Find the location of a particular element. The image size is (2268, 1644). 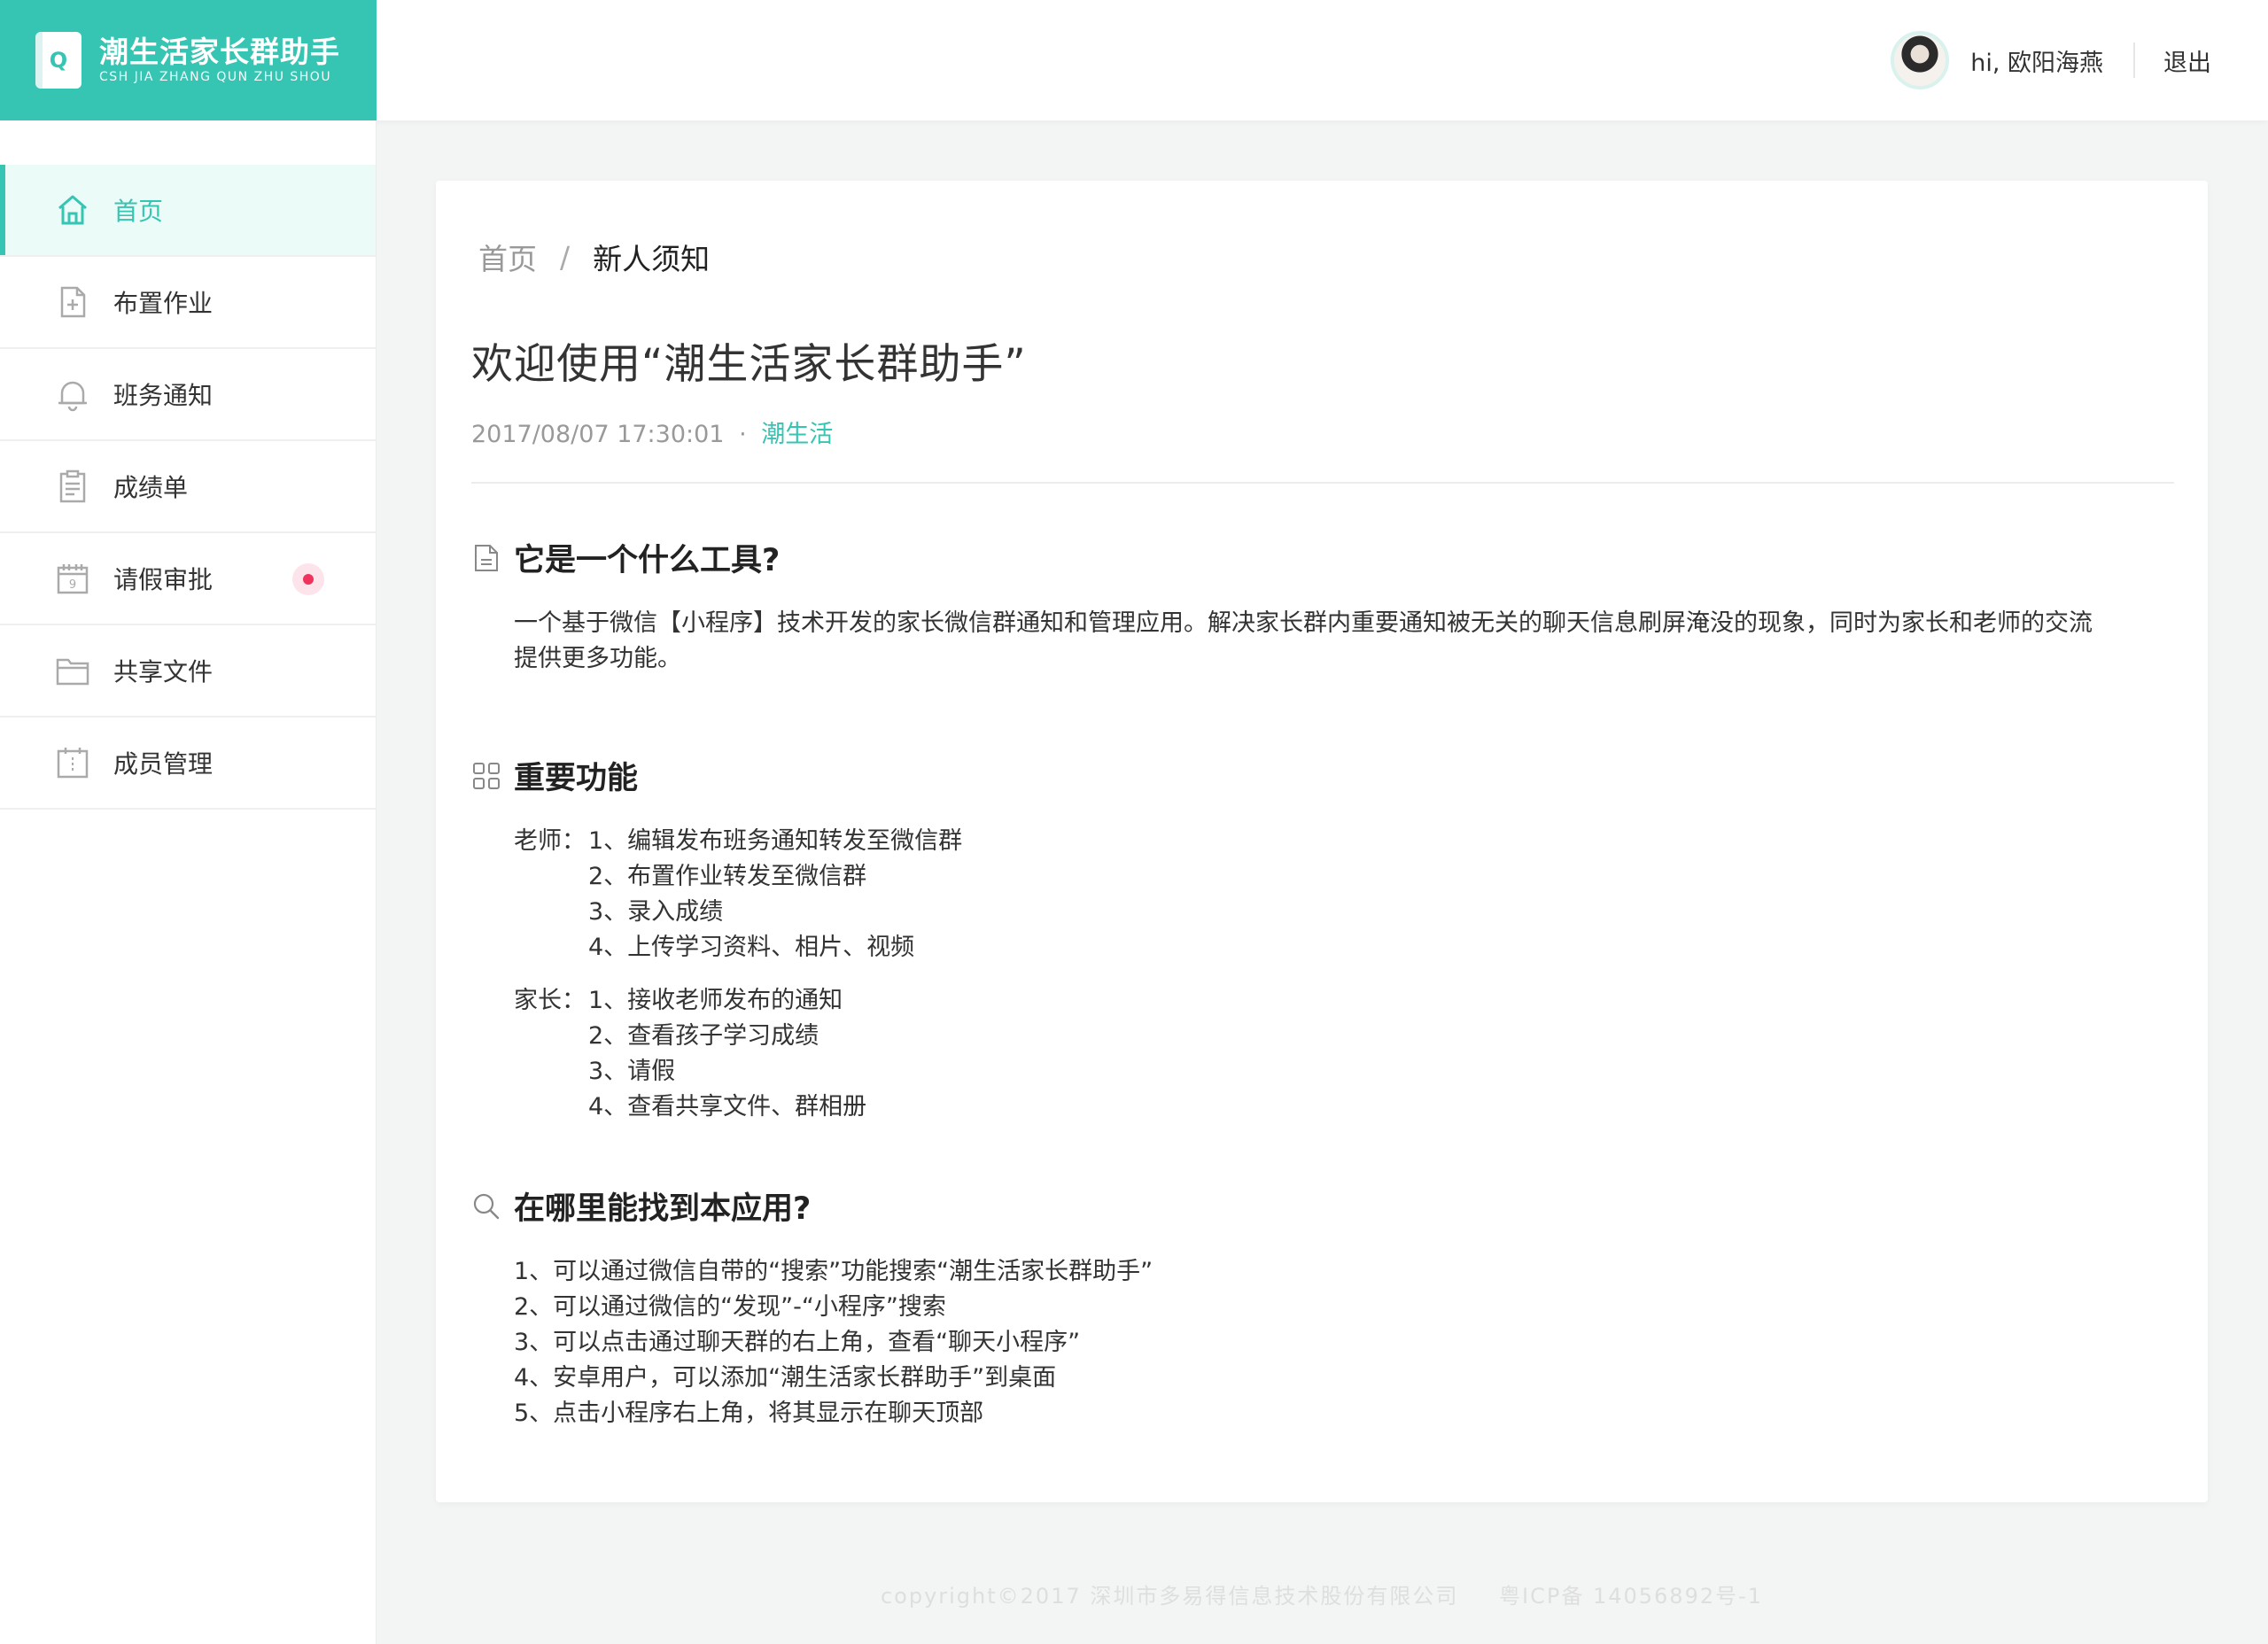

list-item: 2、查看孩子学习成绩 is located at coordinates (690, 1036).